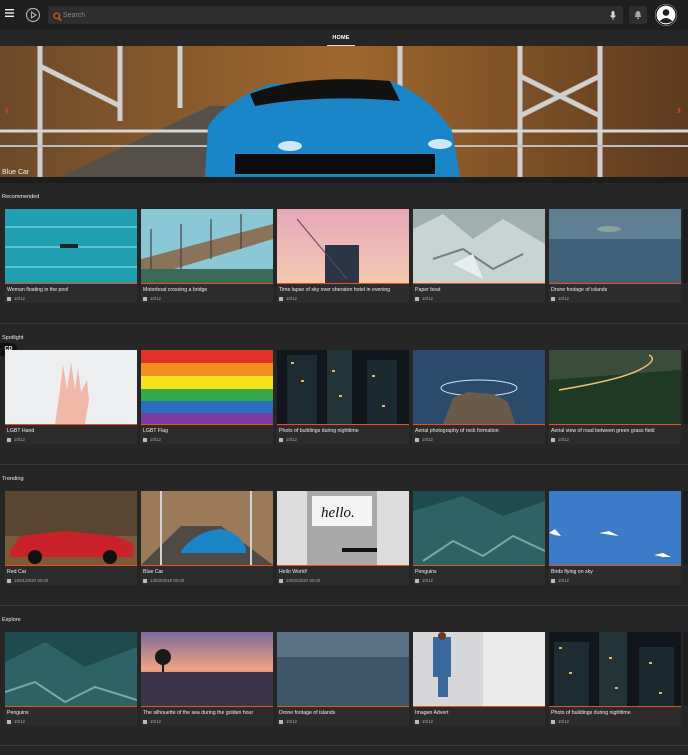 This screenshot has width=688, height=755. I want to click on card-title: LGBT Flag, so click(155, 431).